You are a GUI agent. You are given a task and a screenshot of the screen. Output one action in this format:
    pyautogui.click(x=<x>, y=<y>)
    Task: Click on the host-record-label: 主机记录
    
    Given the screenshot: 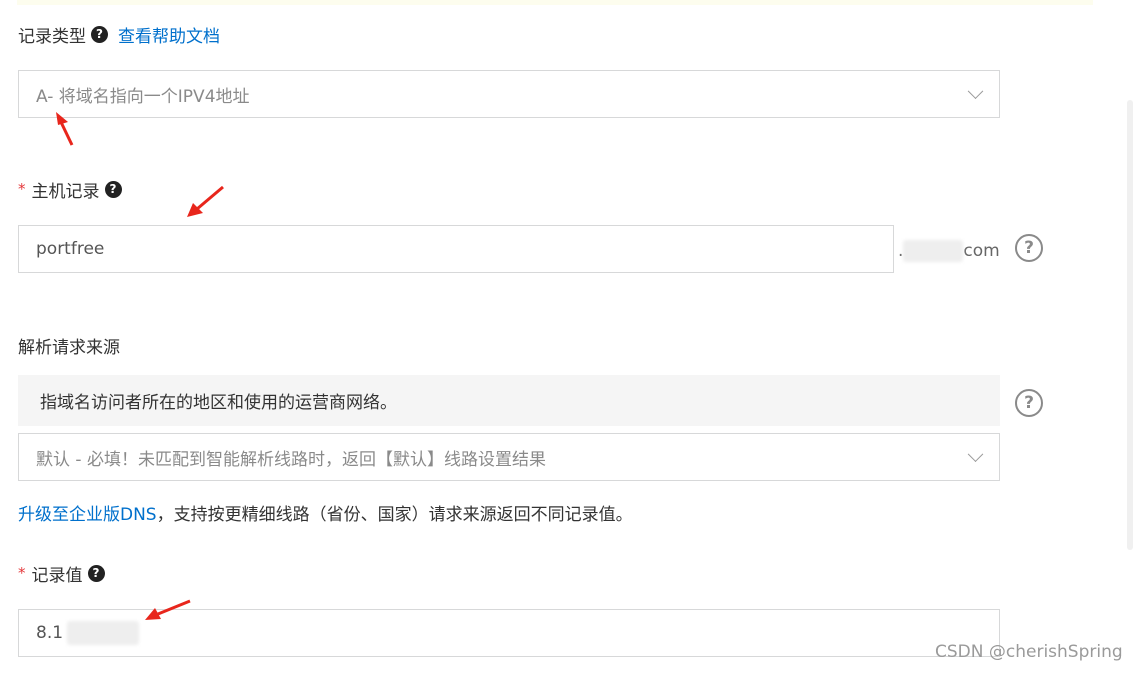 What is the action you would take?
    pyautogui.click(x=65, y=191)
    